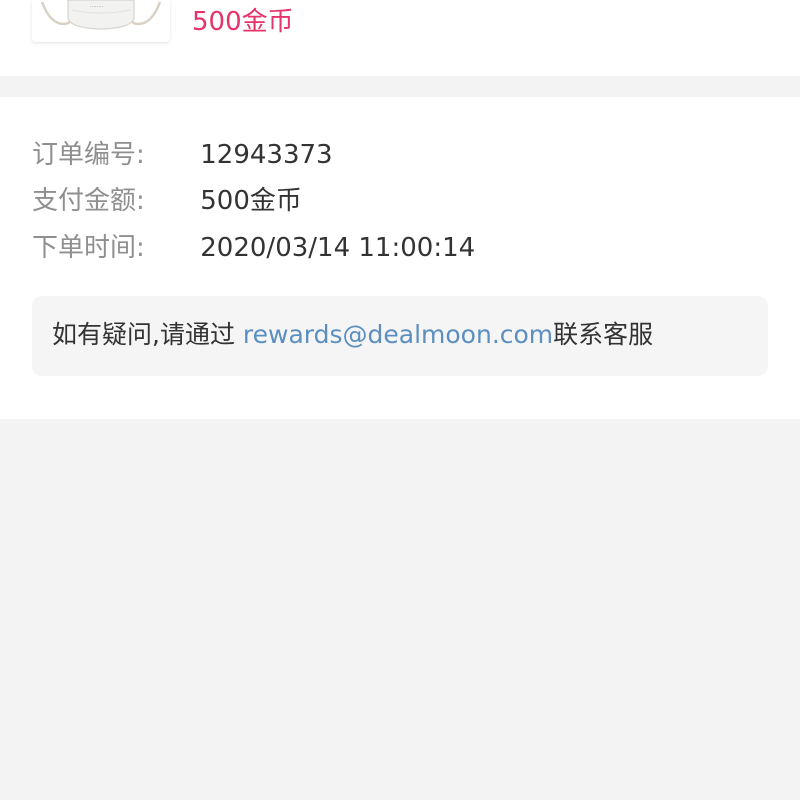 Image resolution: width=800 pixels, height=800 pixels. I want to click on help-prefix: 如有疑问,请通过, so click(147, 334).